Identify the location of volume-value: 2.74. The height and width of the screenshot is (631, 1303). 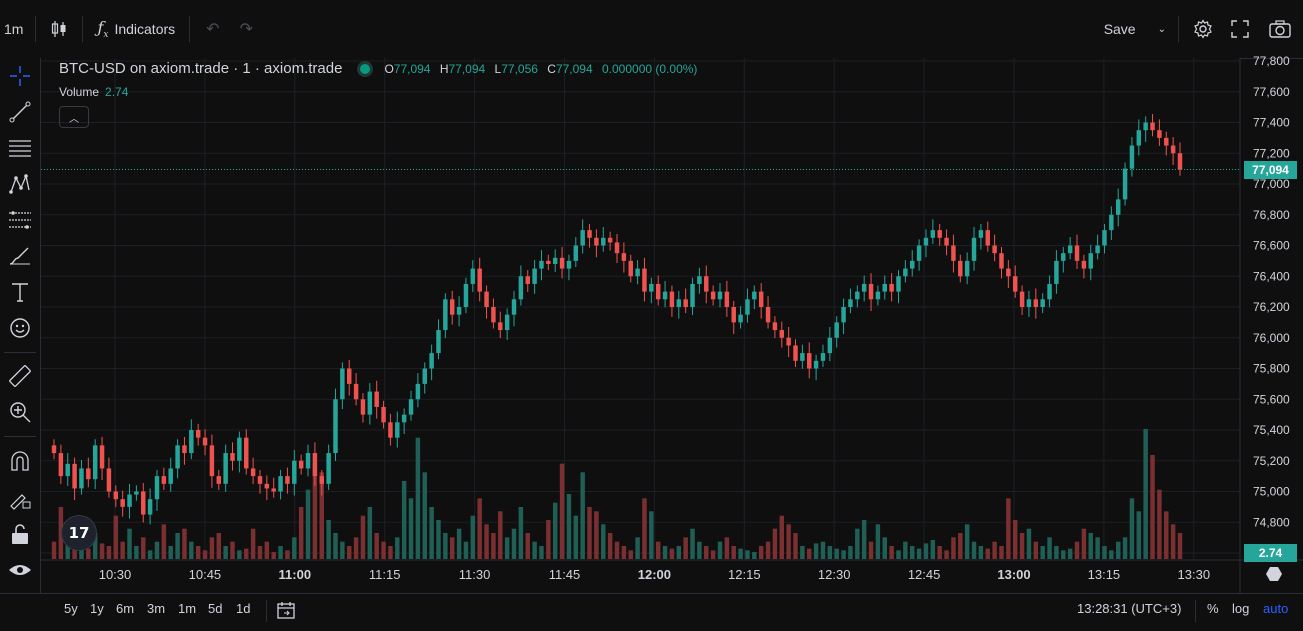
(117, 92).